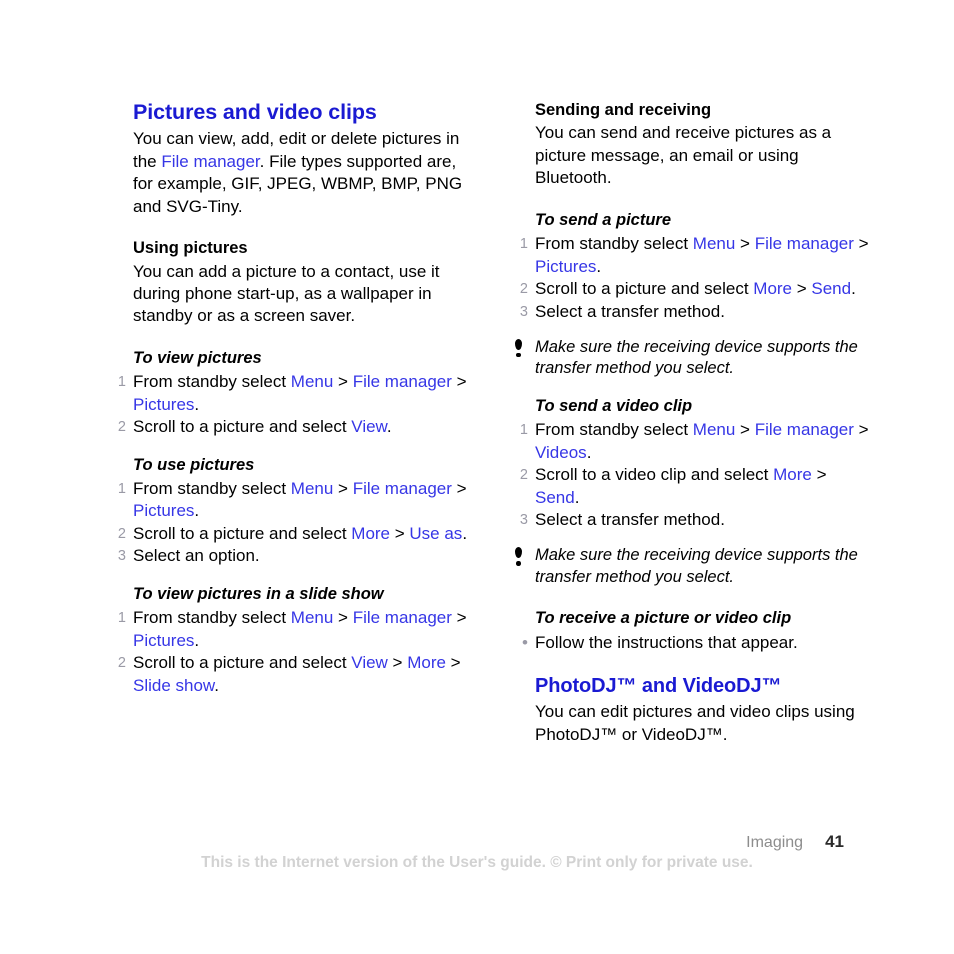  I want to click on task-heading-to-view-pictures: To view pictures, so click(197, 357).